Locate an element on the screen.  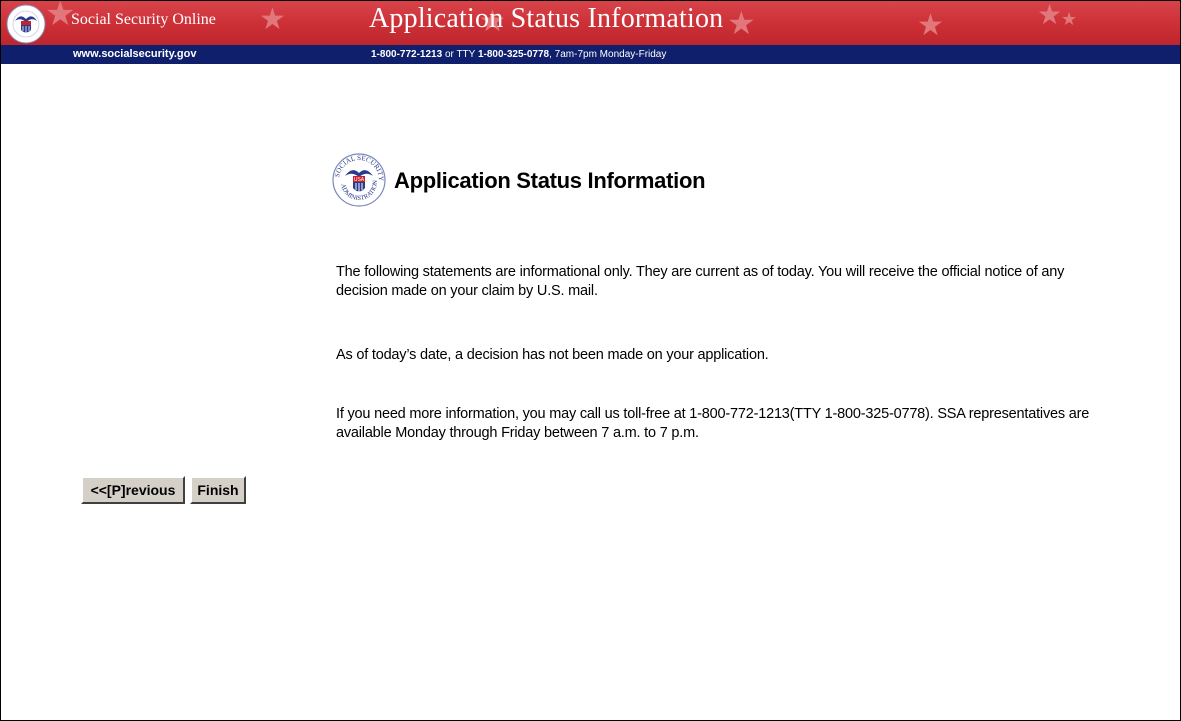
ssa-seal-icon is located at coordinates (26, 24).